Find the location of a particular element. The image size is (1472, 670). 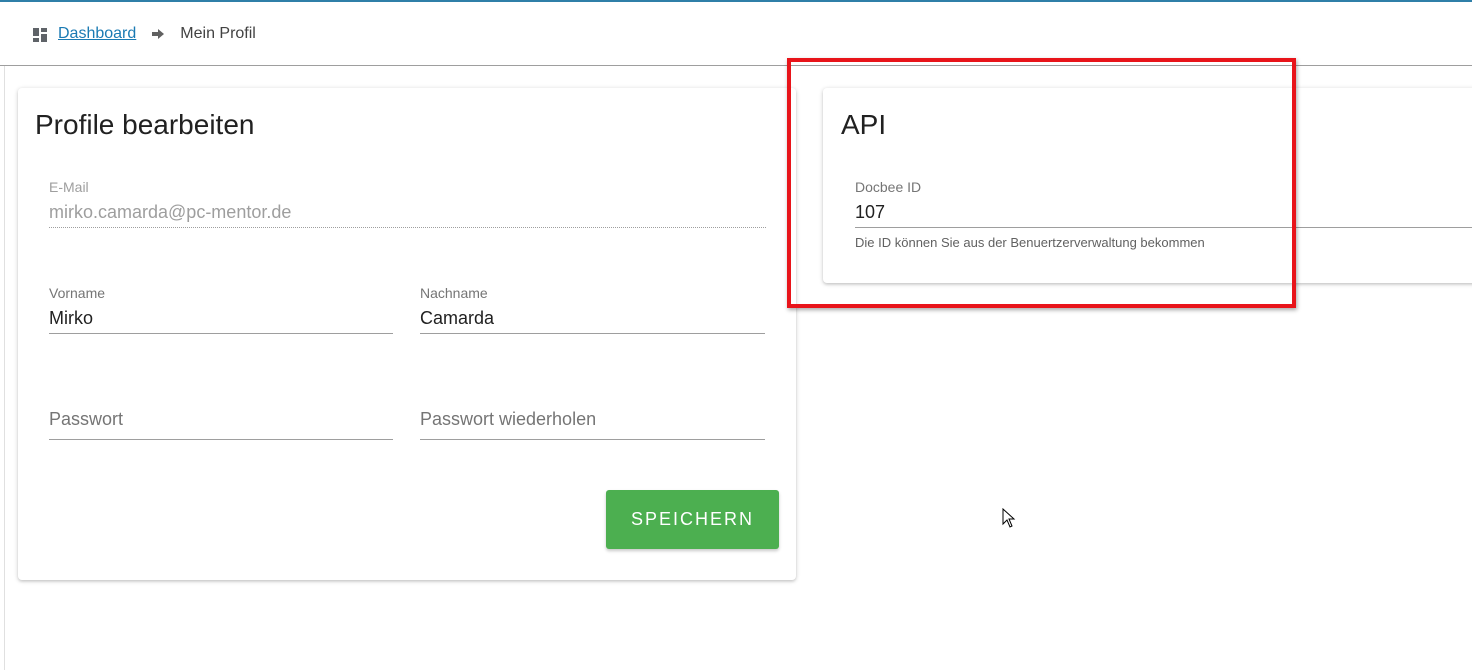

password-repeat-underline is located at coordinates (592, 439).